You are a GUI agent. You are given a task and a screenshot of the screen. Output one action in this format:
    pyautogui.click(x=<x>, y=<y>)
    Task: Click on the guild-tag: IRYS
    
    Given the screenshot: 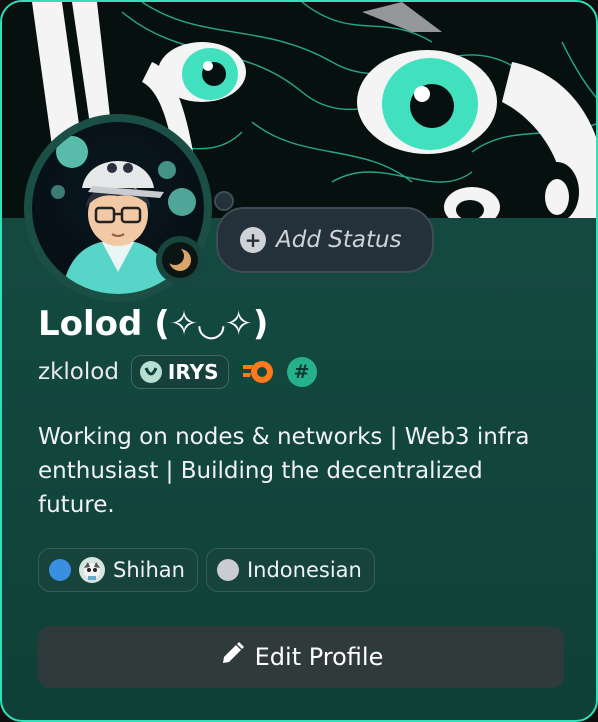 What is the action you would take?
    pyautogui.click(x=179, y=372)
    